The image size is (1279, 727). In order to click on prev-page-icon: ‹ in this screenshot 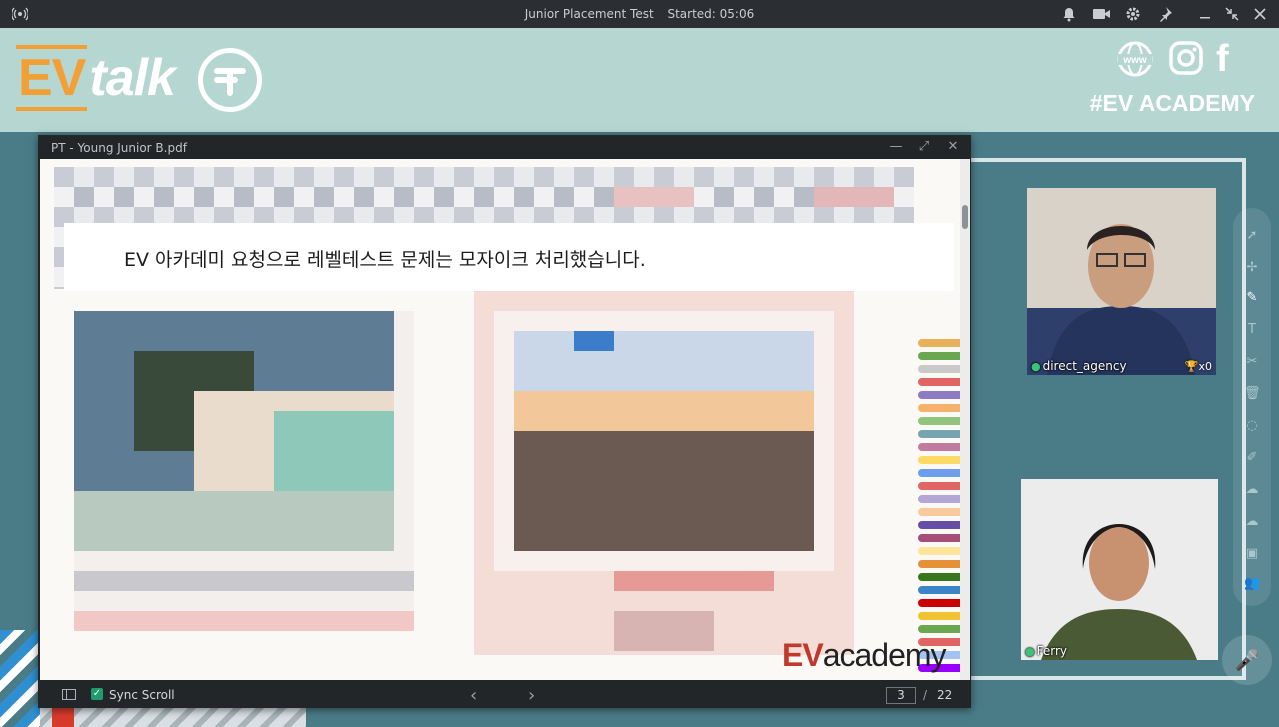, I will do `click(473, 695)`.